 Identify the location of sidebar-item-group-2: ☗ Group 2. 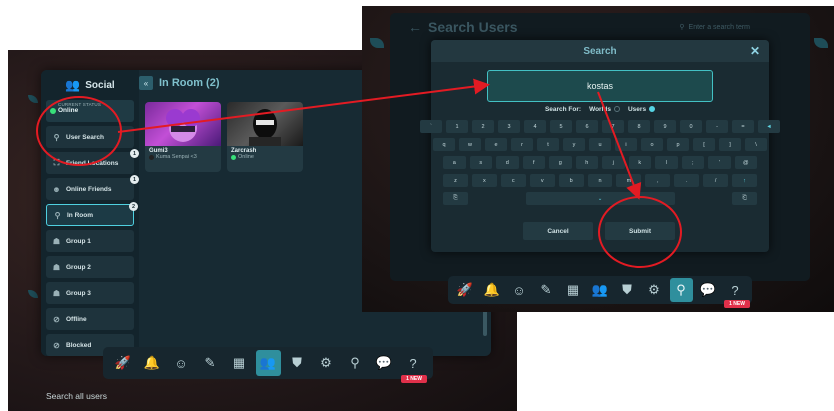
(90, 267).